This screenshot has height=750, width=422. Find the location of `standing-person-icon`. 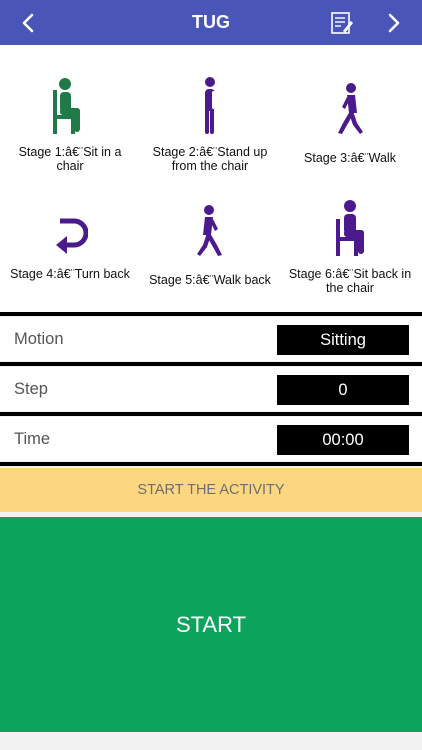

standing-person-icon is located at coordinates (210, 105).